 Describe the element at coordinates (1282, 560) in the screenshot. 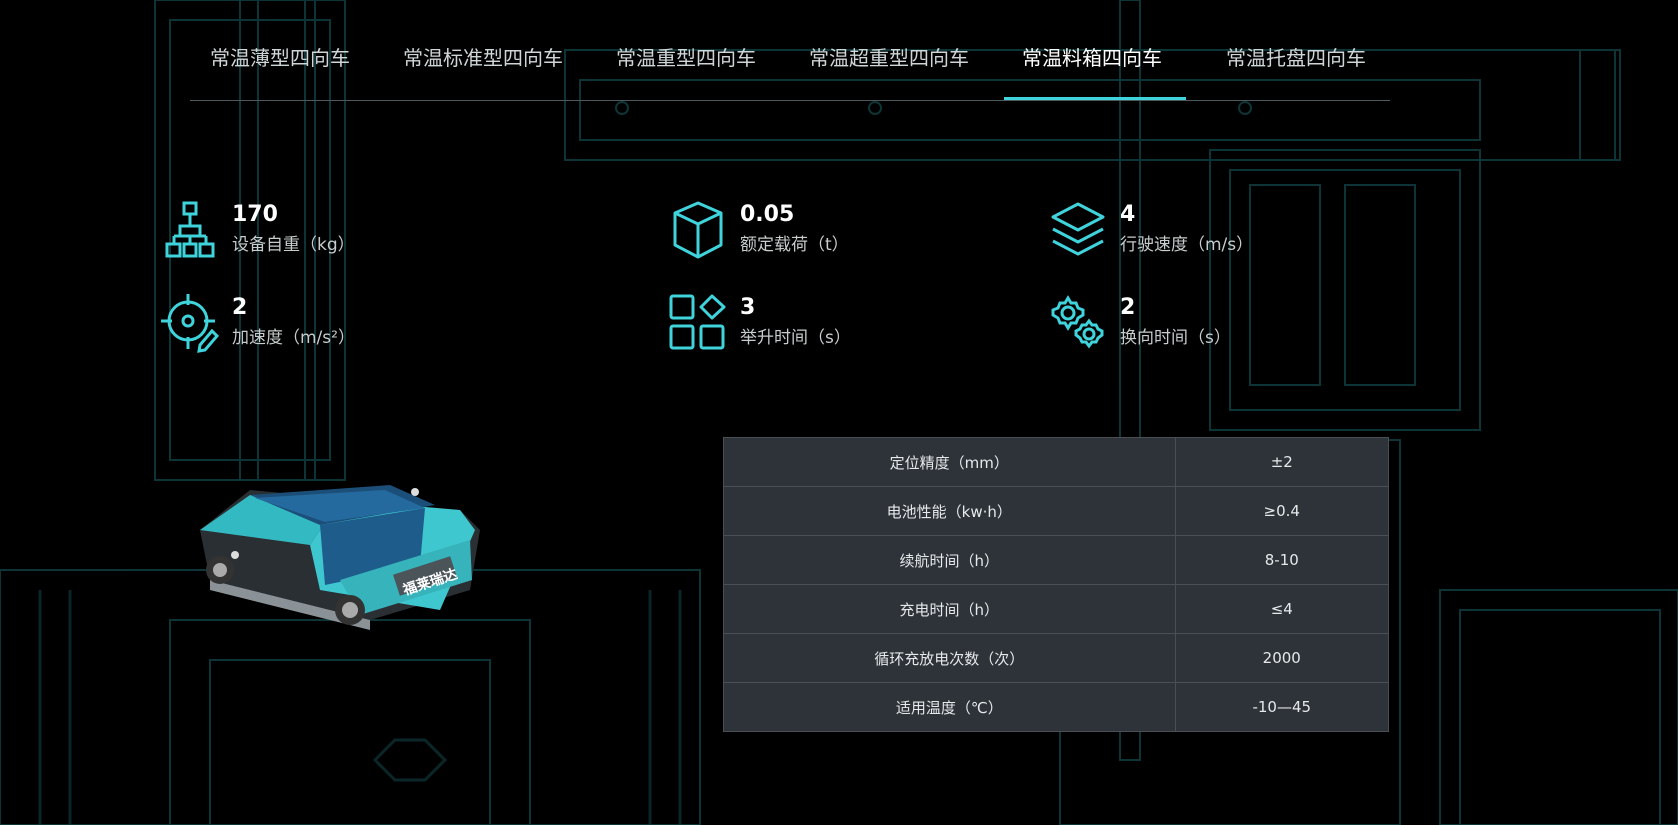

I see `table-cell-value: 8-10` at that location.